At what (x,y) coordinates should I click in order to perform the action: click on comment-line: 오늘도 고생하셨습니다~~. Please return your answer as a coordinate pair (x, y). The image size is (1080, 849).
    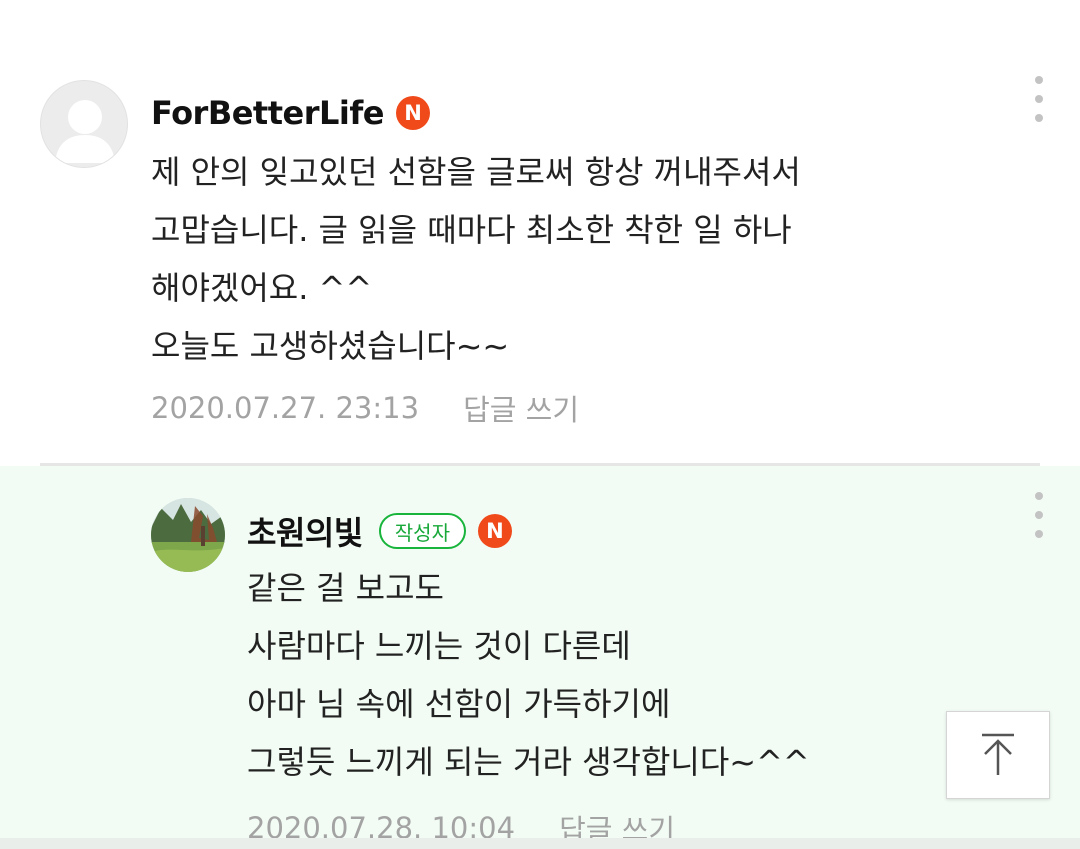
    Looking at the image, I should click on (330, 346).